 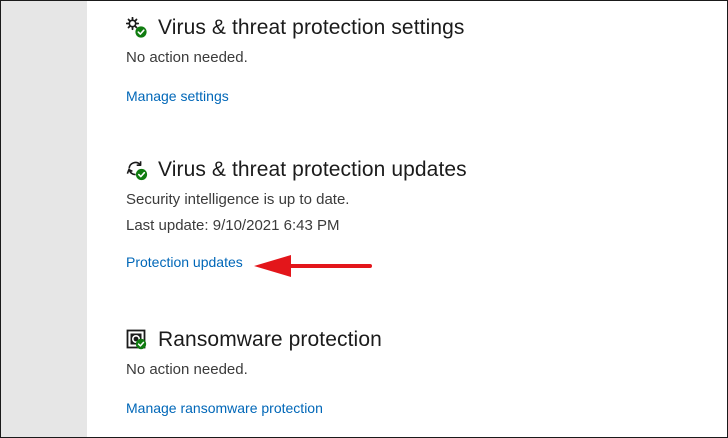 I want to click on manage-settings-link: Manage settings, so click(x=177, y=96).